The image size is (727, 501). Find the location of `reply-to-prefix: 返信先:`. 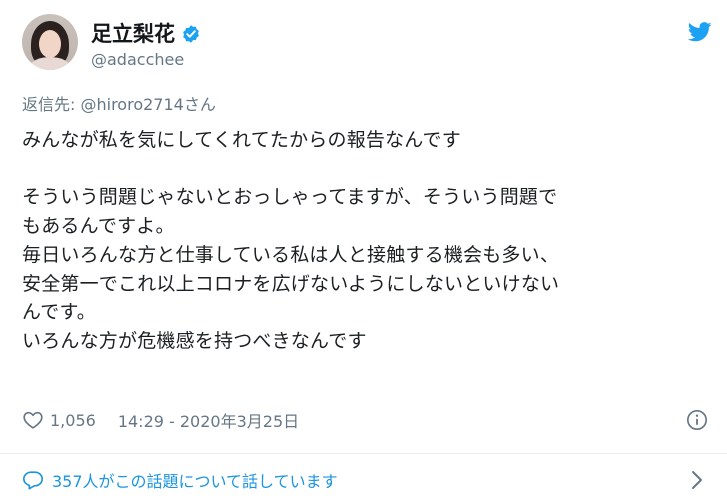

reply-to-prefix: 返信先: is located at coordinates (51, 104).